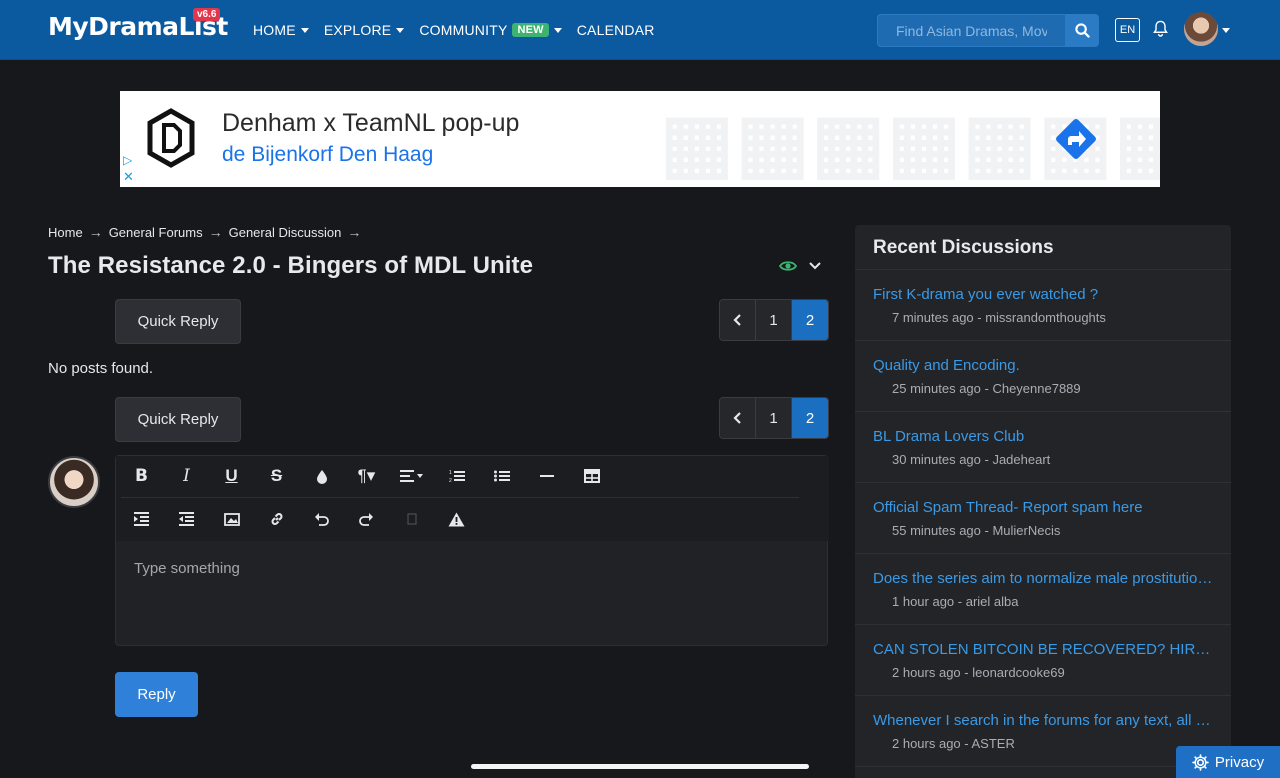 Image resolution: width=1280 pixels, height=778 pixels. Describe the element at coordinates (285, 232) in the screenshot. I see `breadcrumb-general-discussion: General Discussion` at that location.